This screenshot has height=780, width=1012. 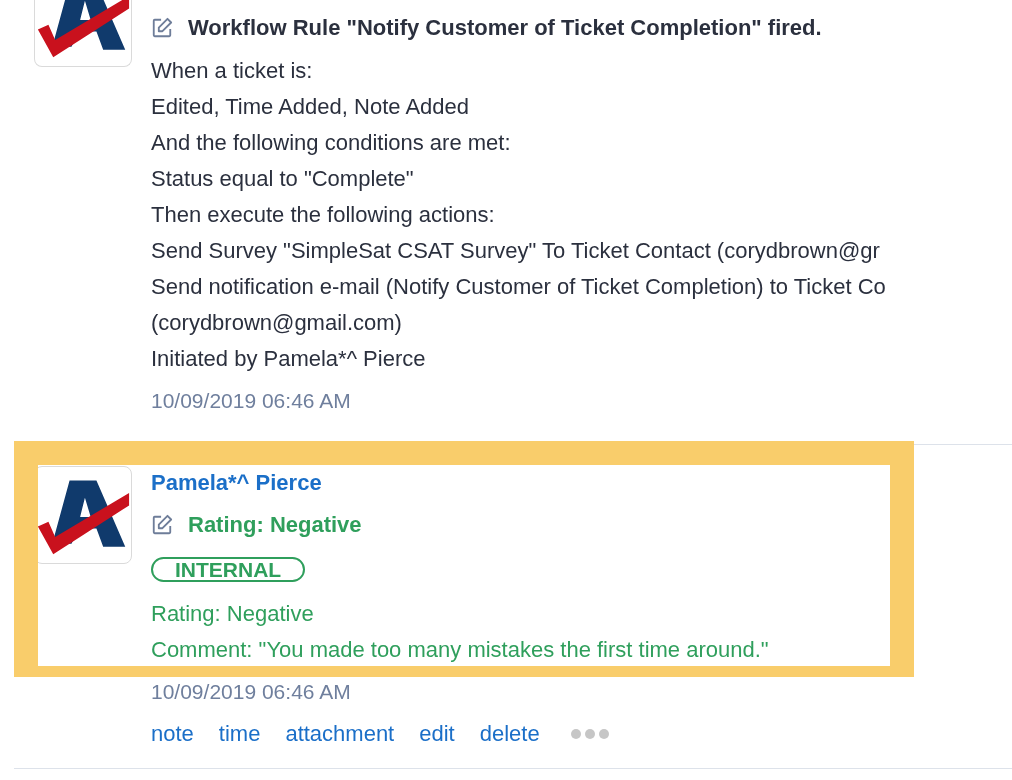 I want to click on entry-title: Workflow Rule "Notify Customer of Ticket Completion" fired., so click(x=505, y=28).